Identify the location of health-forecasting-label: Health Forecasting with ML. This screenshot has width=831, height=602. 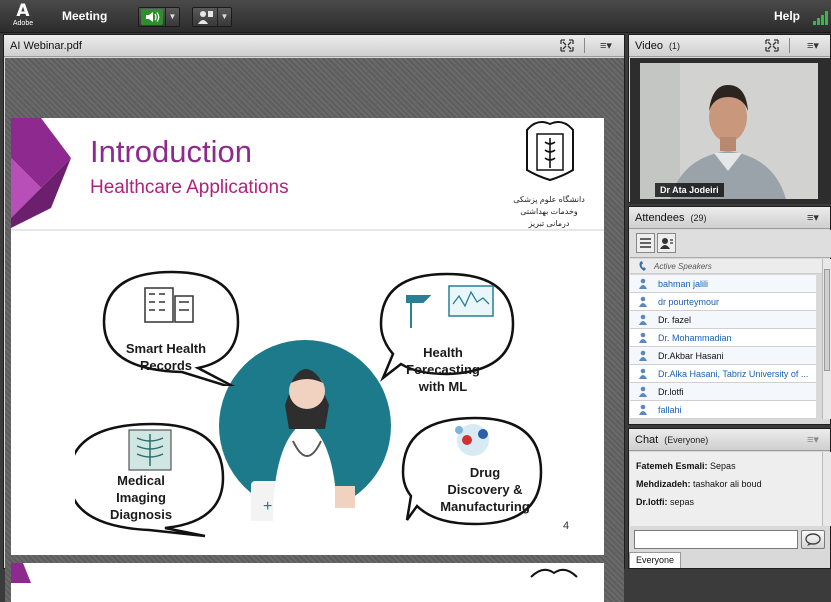
(443, 369).